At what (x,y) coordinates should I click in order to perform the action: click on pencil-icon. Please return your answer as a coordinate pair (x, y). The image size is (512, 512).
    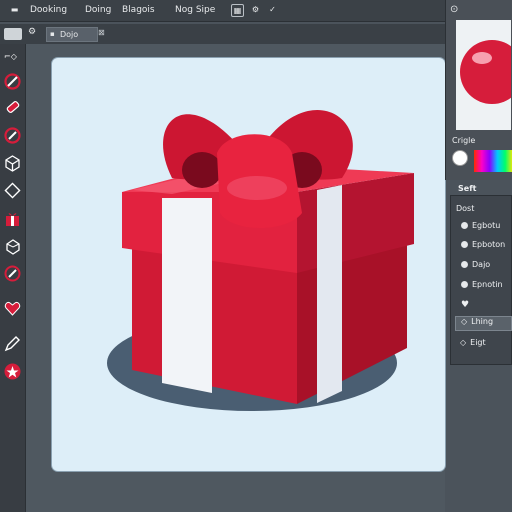
    Looking at the image, I should click on (12, 343).